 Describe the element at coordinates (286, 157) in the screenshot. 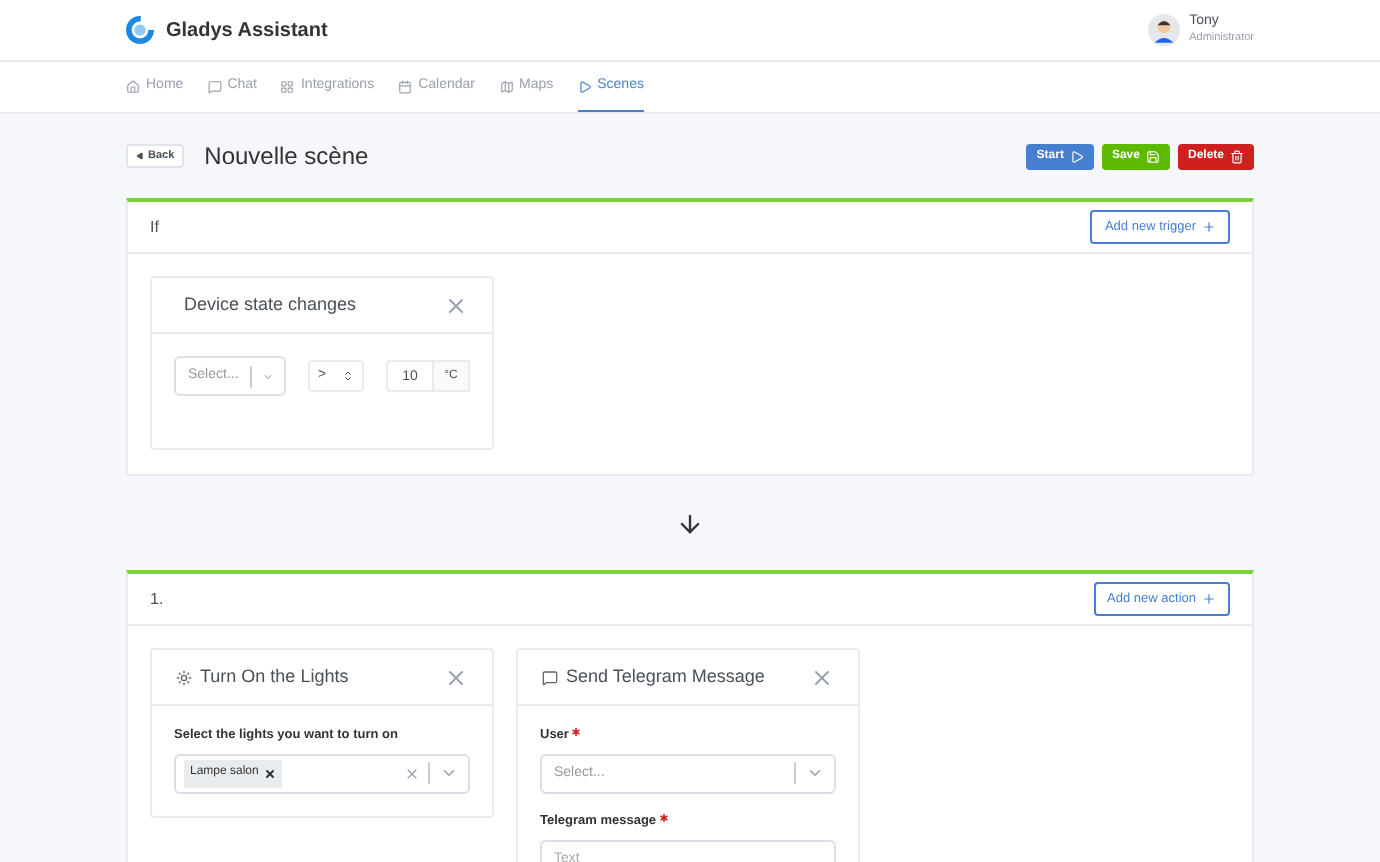

I see `page-title: Nouvelle scène` at that location.